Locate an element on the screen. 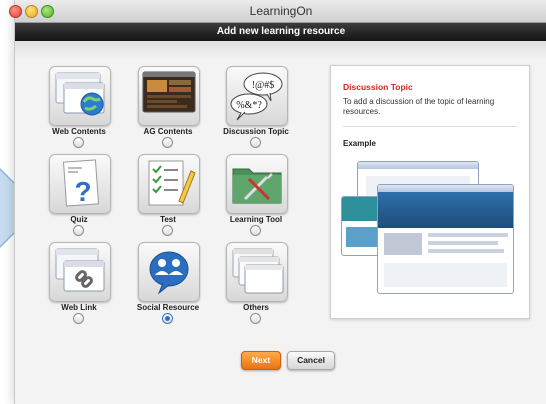  option-label: Social Resource is located at coordinates (168, 307).